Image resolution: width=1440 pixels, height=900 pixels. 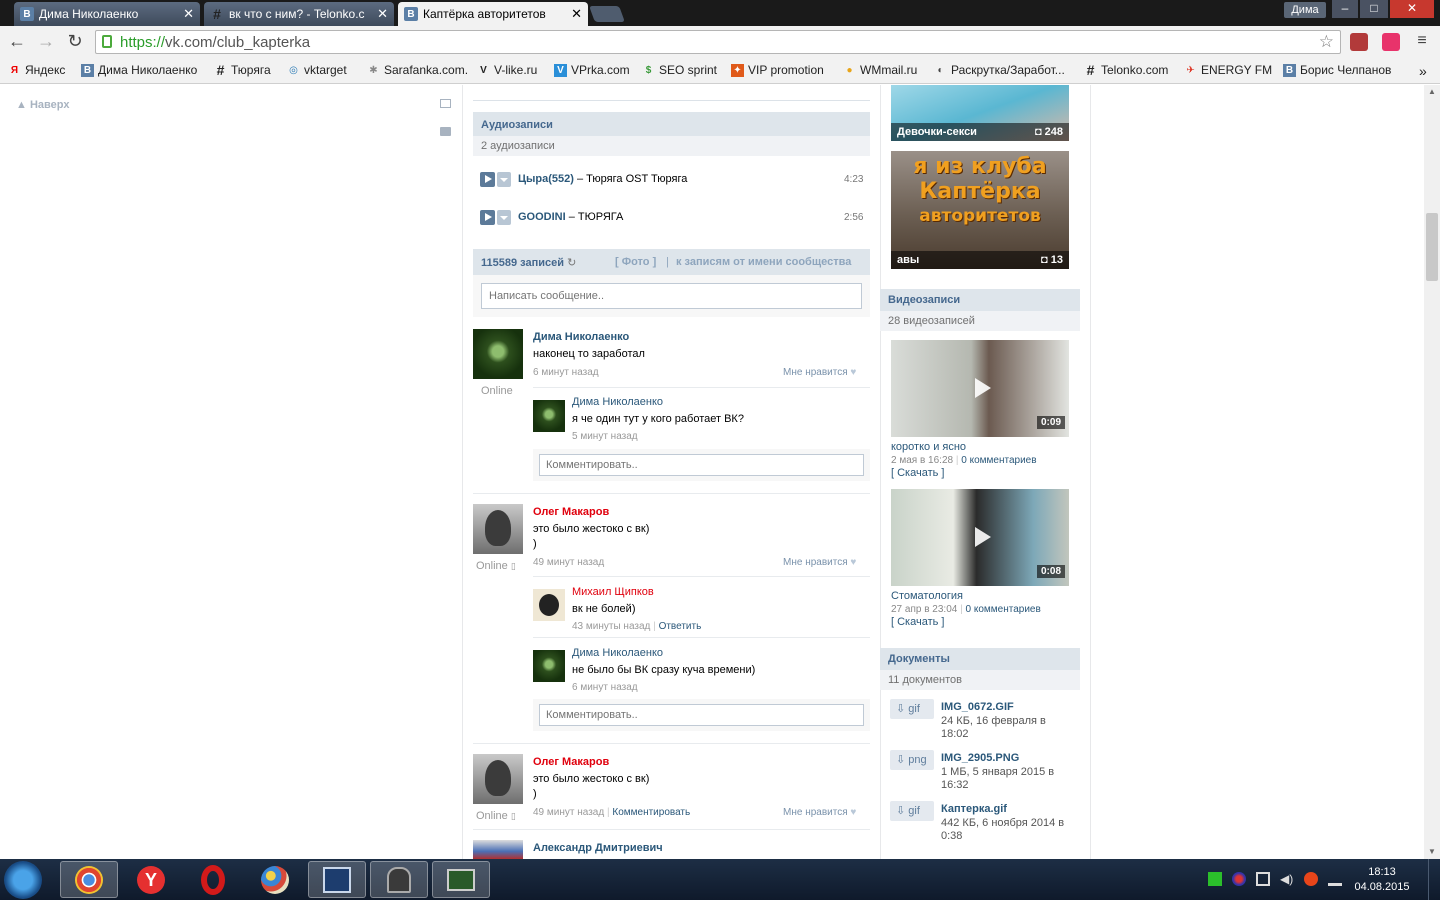 What do you see at coordinates (493, 14) in the screenshot?
I see `tab-kapterka: В Каптёрка авторитетов ✕` at bounding box center [493, 14].